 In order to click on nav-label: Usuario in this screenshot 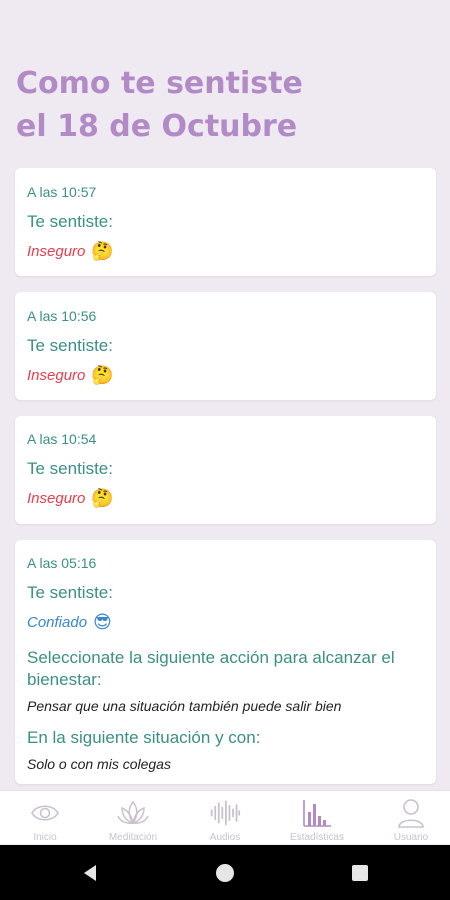, I will do `click(411, 837)`.